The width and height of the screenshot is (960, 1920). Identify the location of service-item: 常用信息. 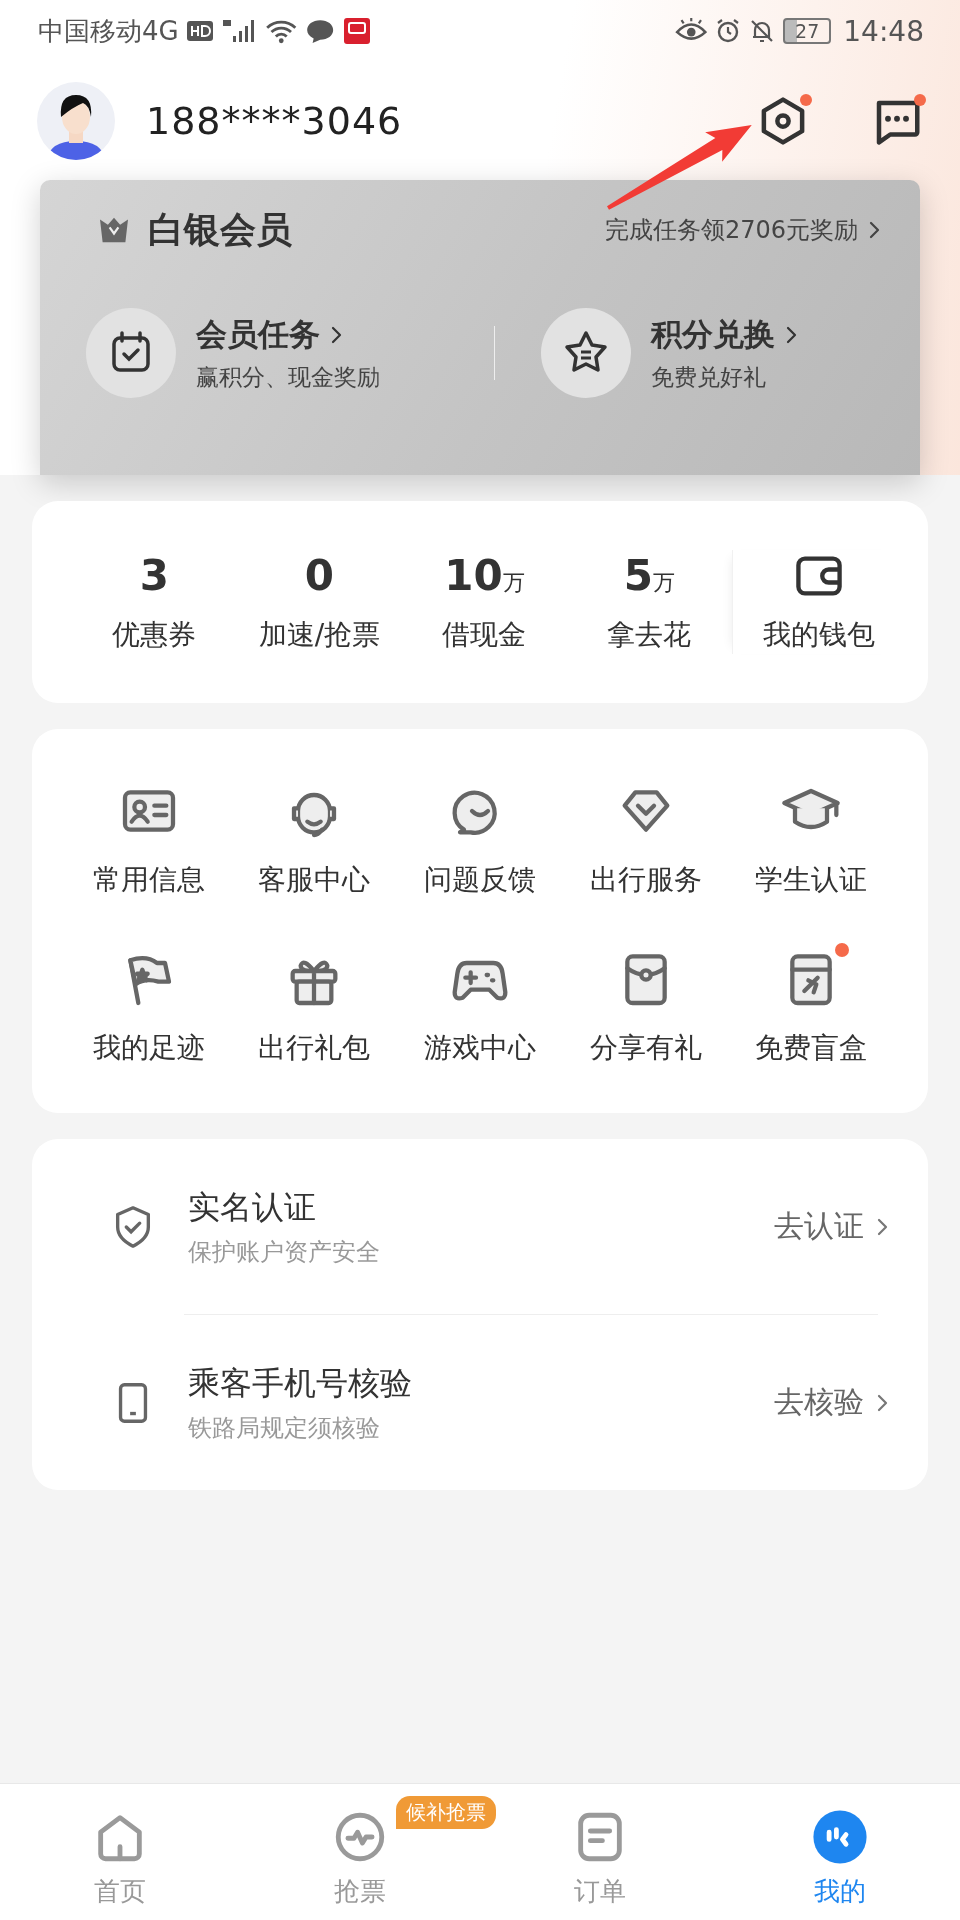
(149, 839).